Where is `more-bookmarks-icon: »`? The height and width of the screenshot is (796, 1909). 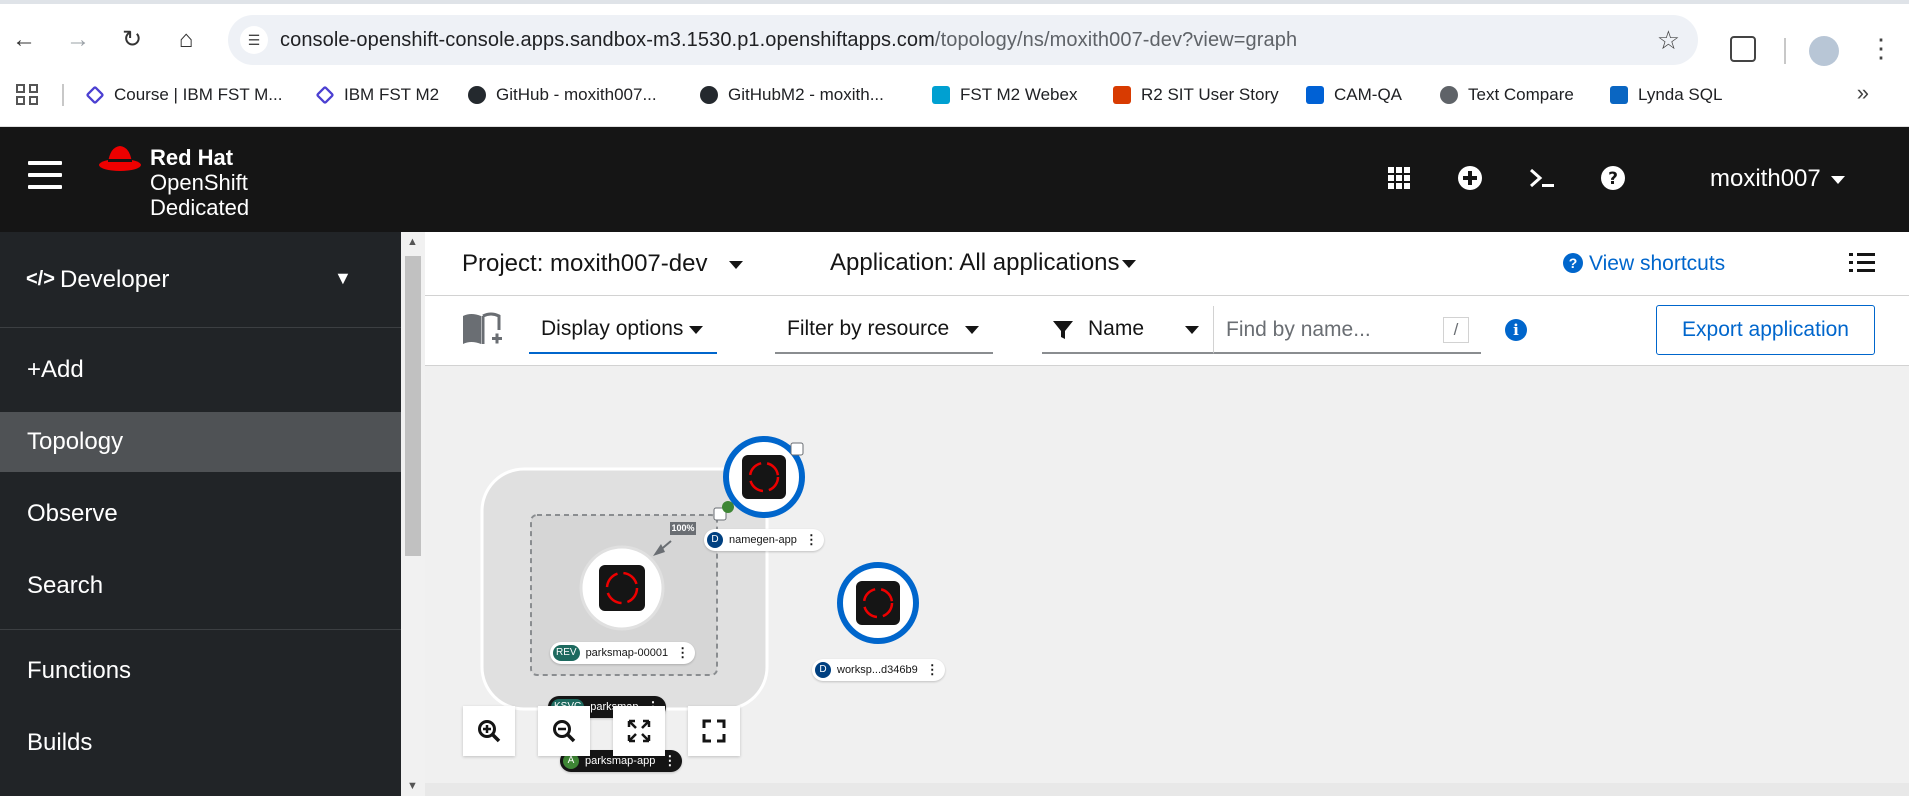 more-bookmarks-icon: » is located at coordinates (1863, 93).